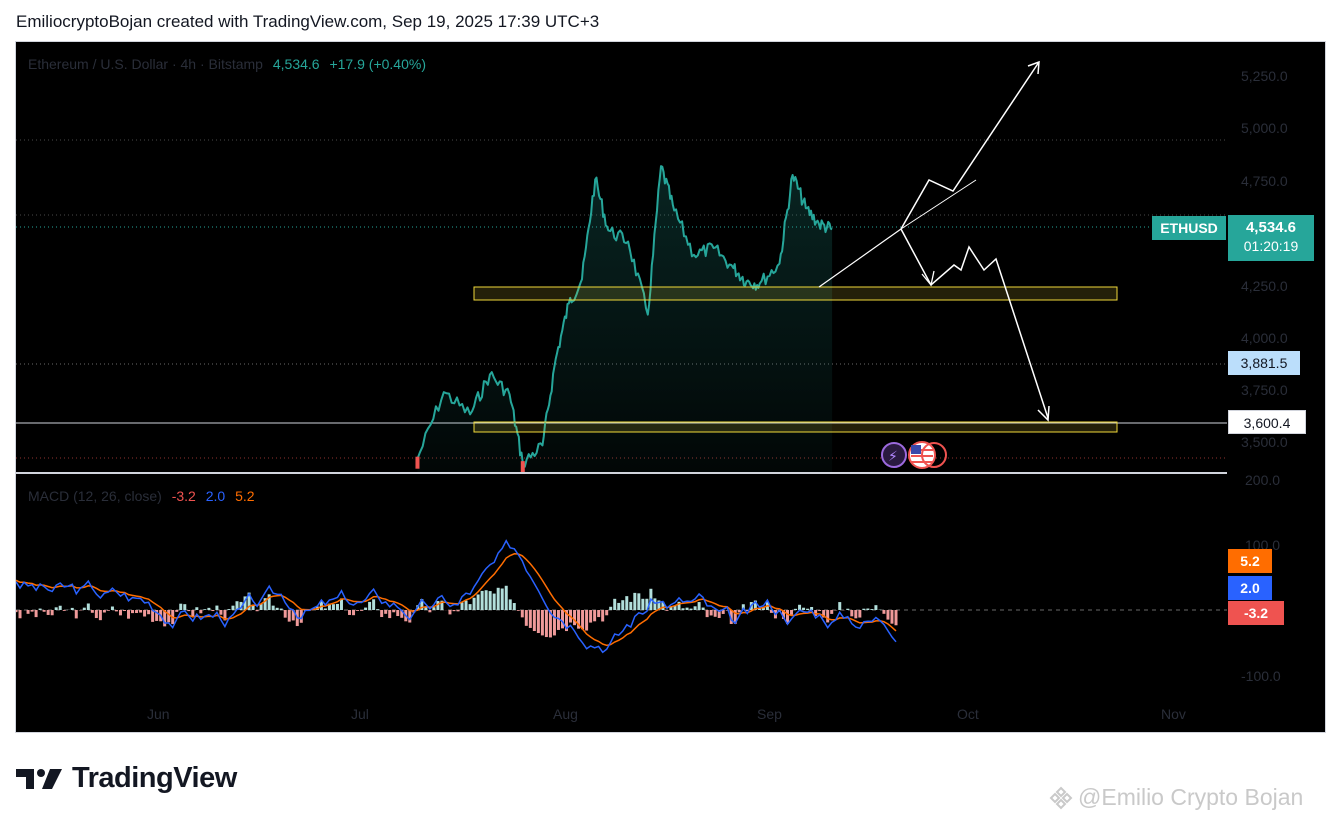 Image resolution: width=1341 pixels, height=824 pixels. What do you see at coordinates (1263, 480) in the screenshot?
I see `macd-axis-label: 200.0` at bounding box center [1263, 480].